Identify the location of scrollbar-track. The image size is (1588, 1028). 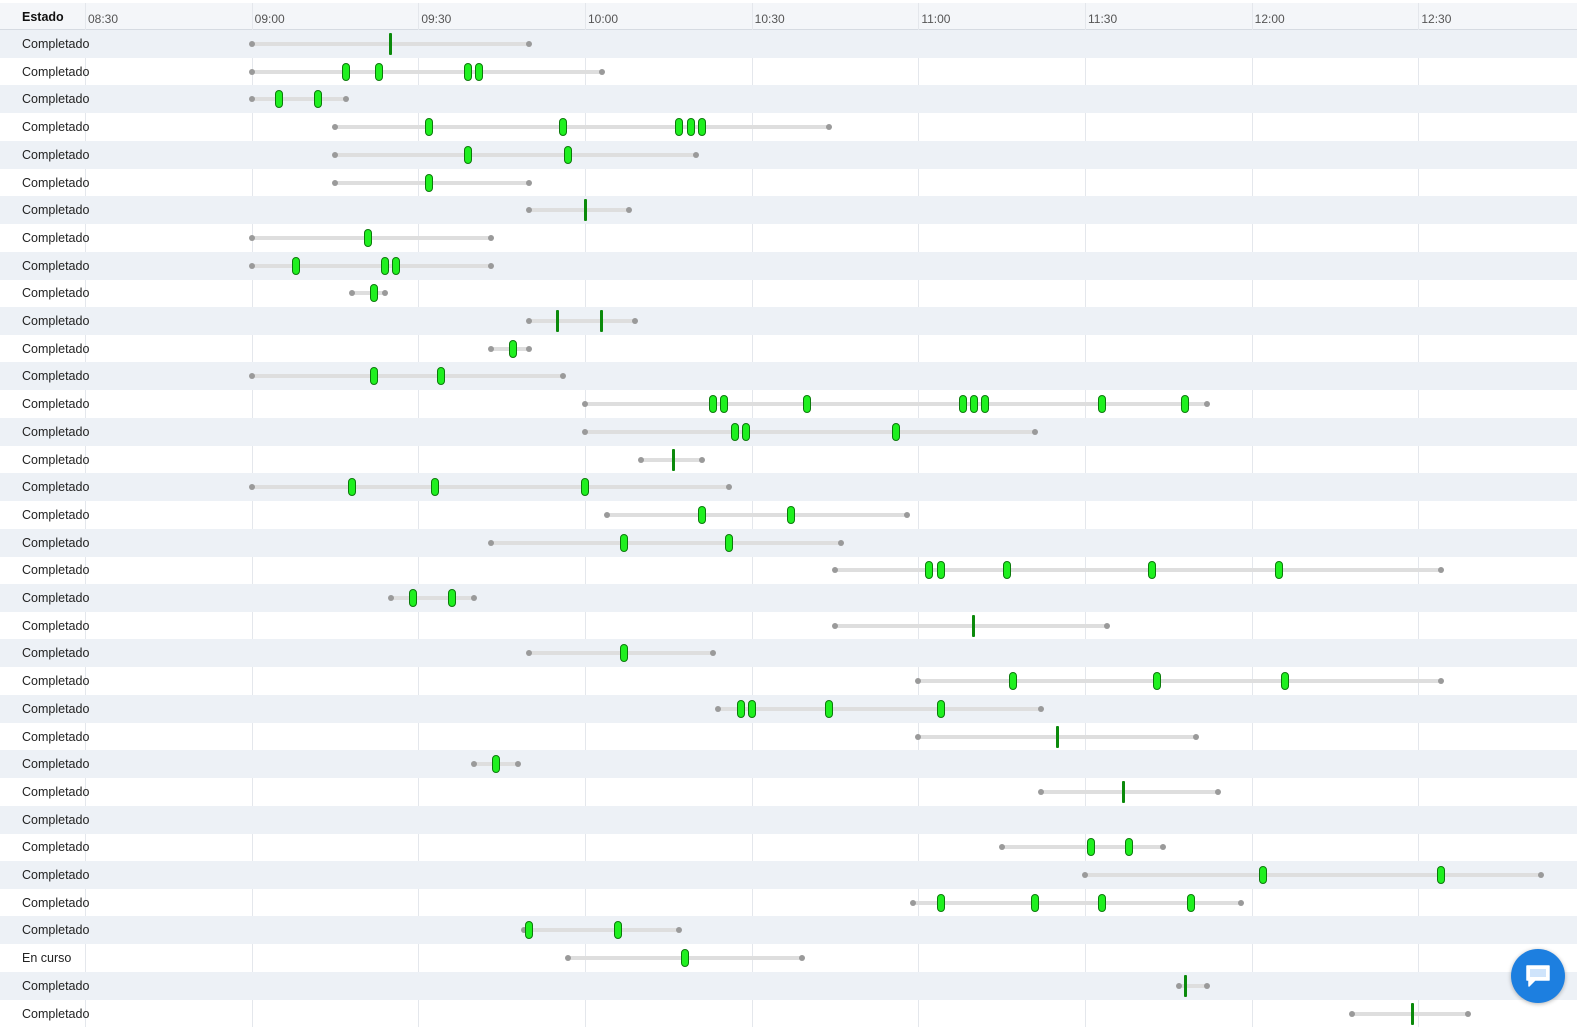
(1582, 513).